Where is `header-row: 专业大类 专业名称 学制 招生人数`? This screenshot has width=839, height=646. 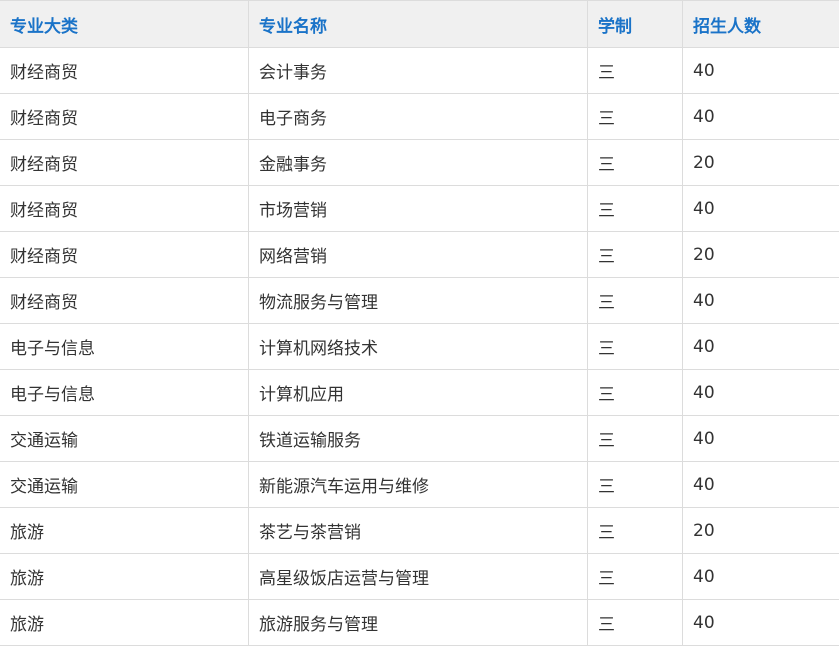 header-row: 专业大类 专业名称 学制 招生人数 is located at coordinates (419, 24).